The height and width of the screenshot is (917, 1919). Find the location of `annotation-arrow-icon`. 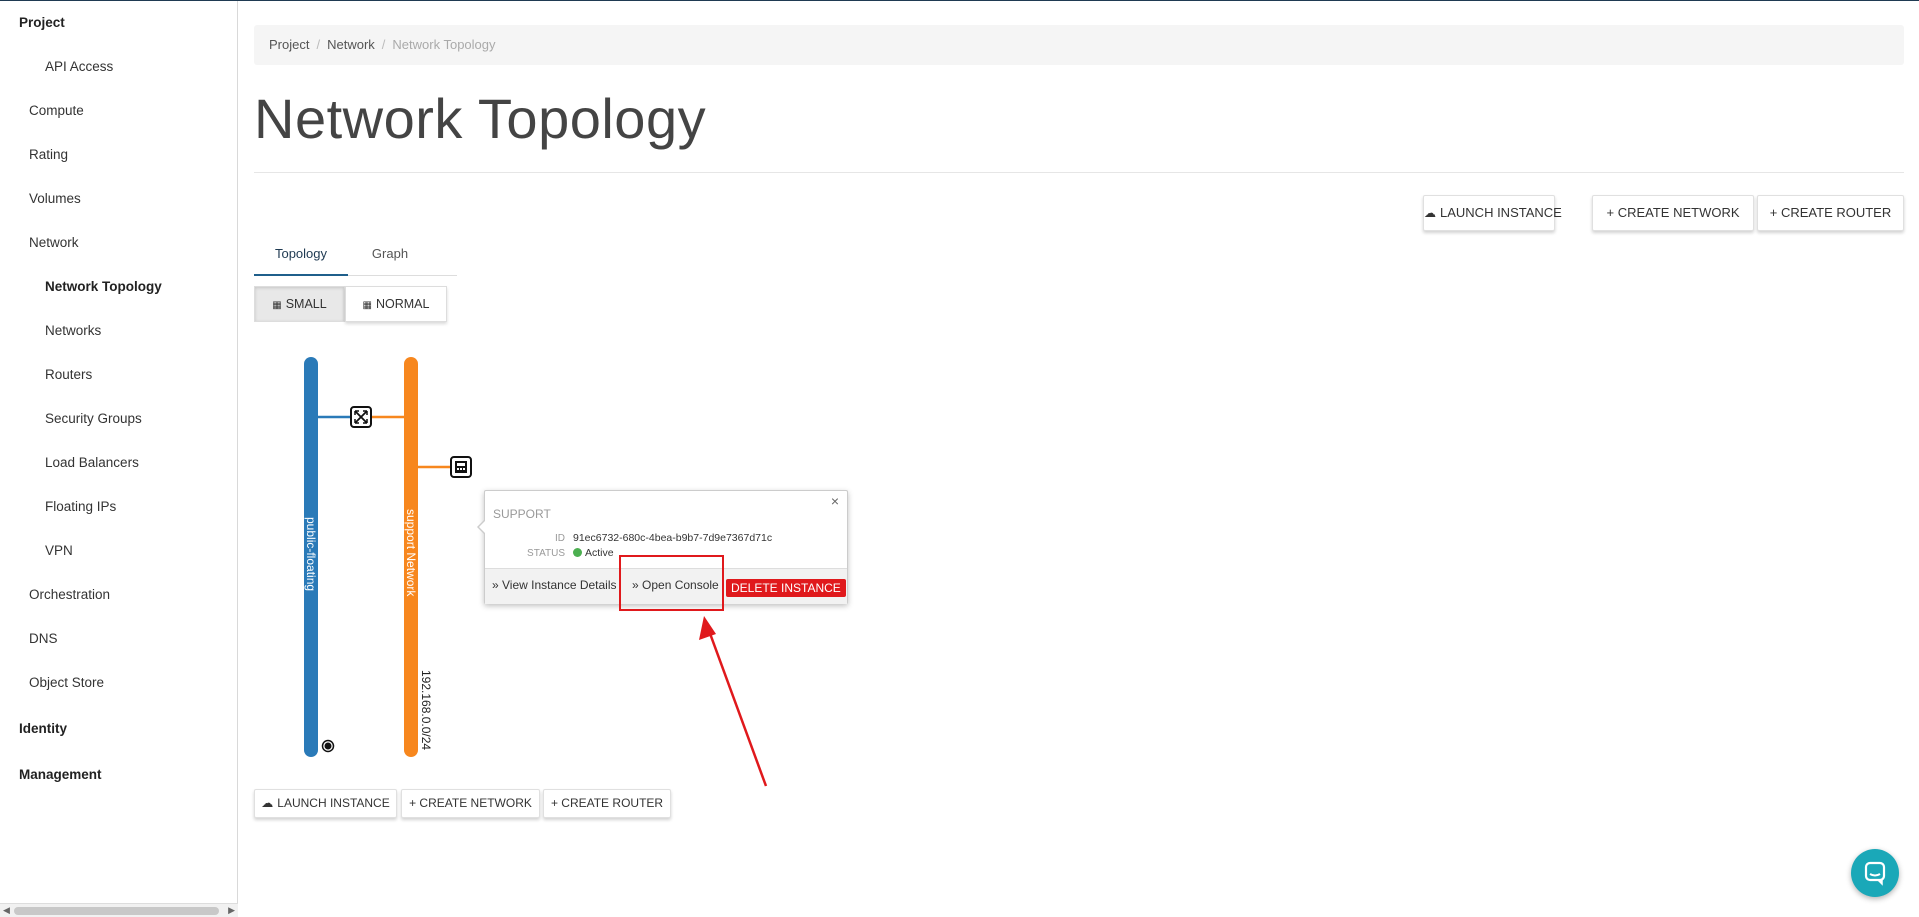

annotation-arrow-icon is located at coordinates (733, 701).